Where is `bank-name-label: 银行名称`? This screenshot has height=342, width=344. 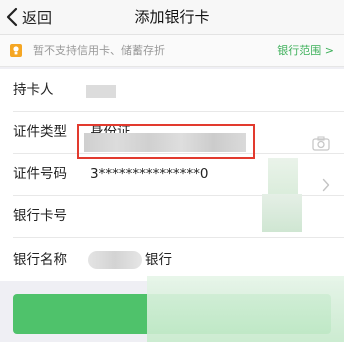 bank-name-label: 银行名称 is located at coordinates (40, 260).